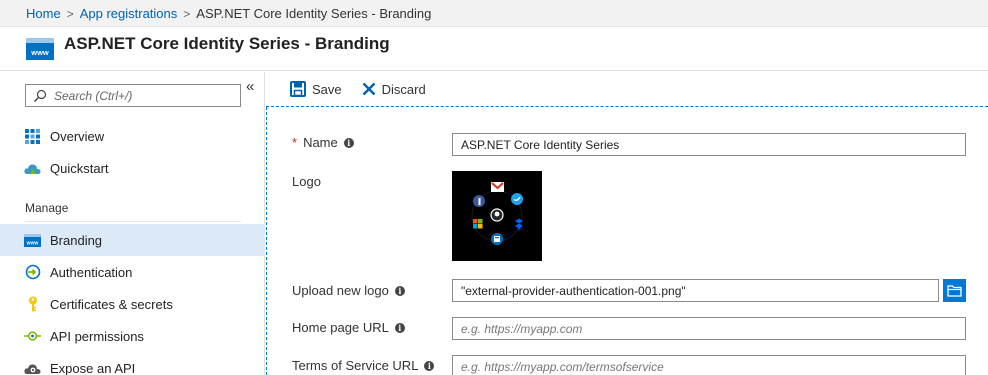 The height and width of the screenshot is (375, 988). I want to click on name-label-text: Name, so click(320, 142).